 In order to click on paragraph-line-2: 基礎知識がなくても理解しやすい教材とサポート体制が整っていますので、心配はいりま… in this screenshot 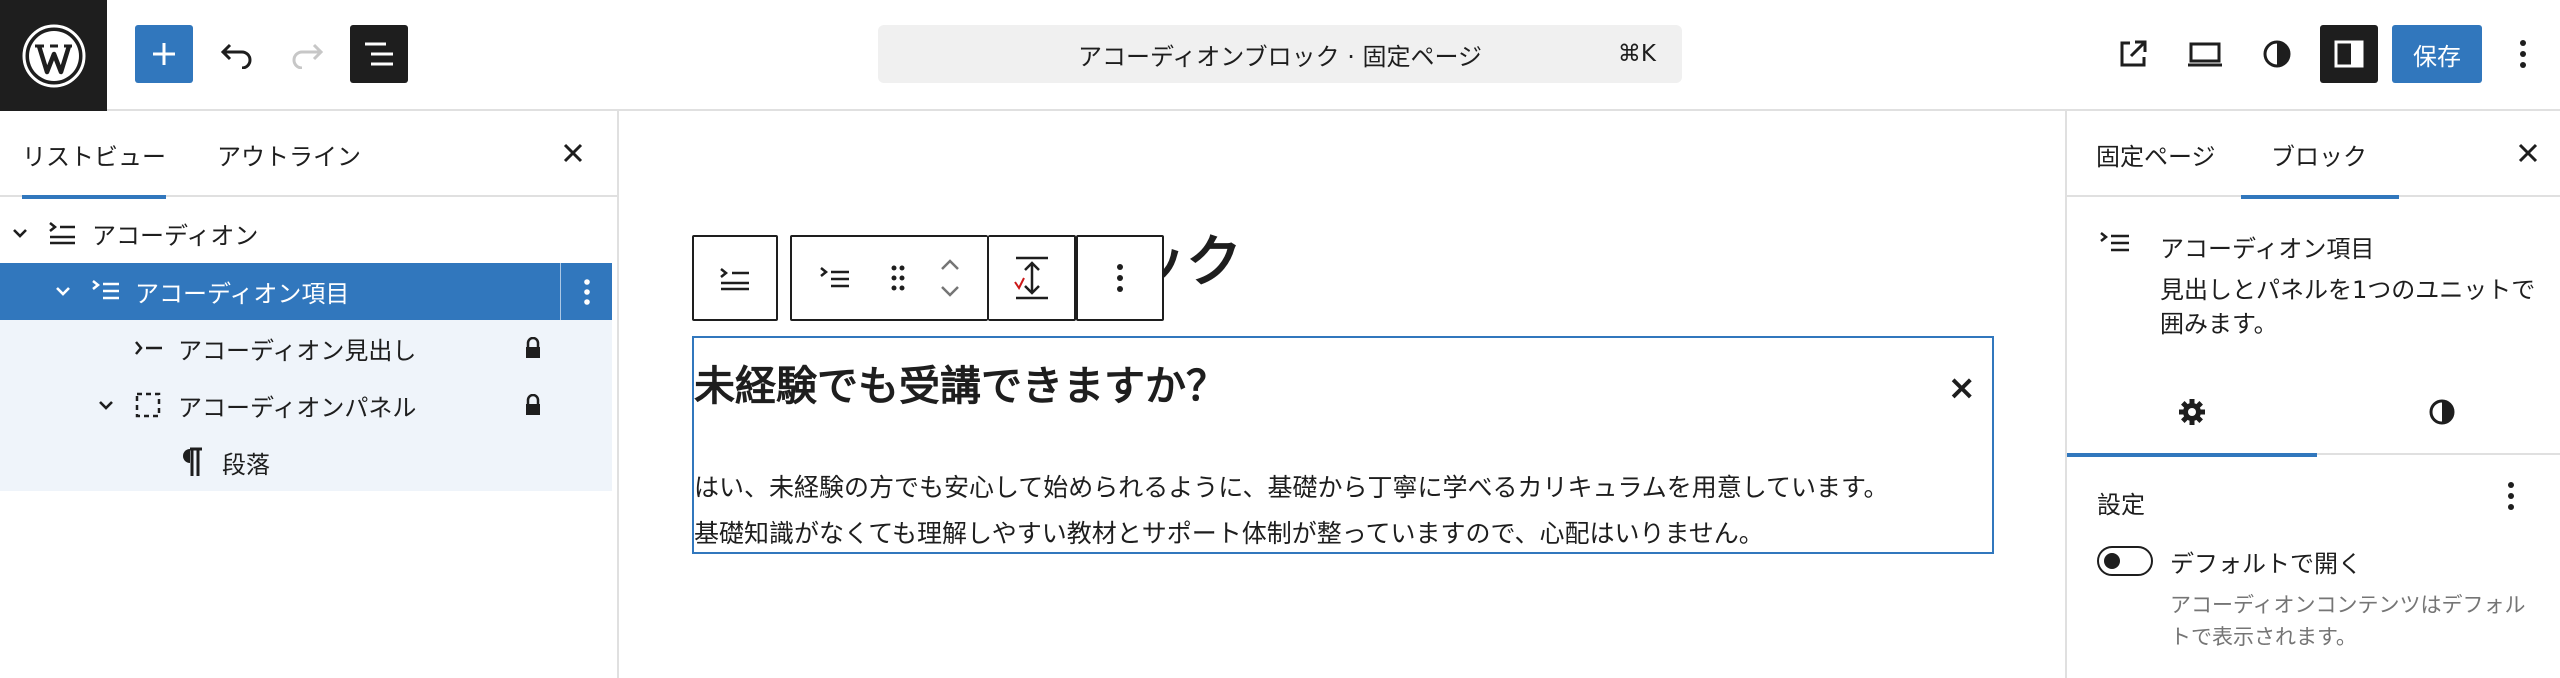, I will do `click(1229, 532)`.